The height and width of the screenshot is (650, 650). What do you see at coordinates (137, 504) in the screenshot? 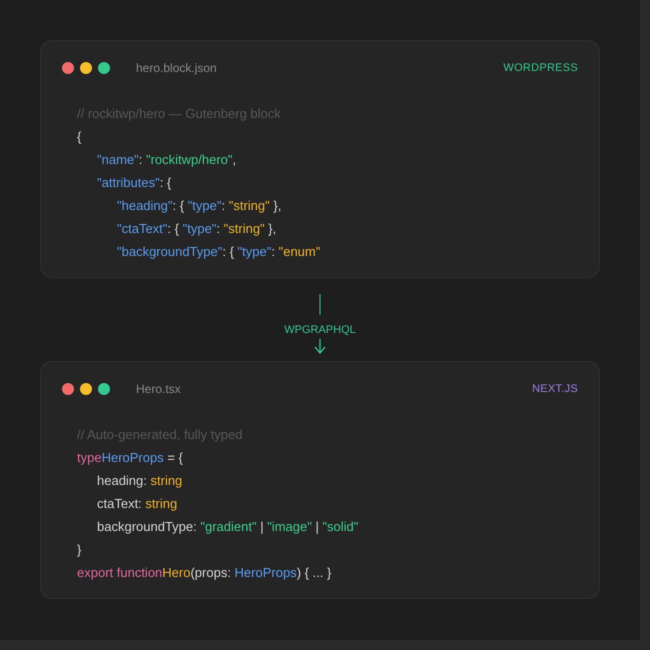
I see `code-line: ctaText: string` at bounding box center [137, 504].